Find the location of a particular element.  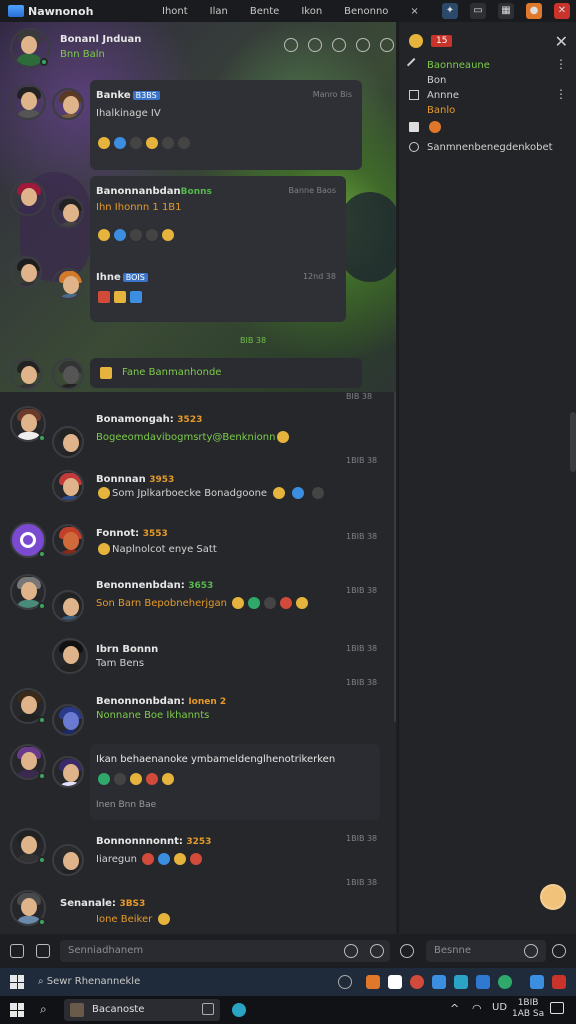

chevron-up-icon: ^ is located at coordinates (454, 1008).